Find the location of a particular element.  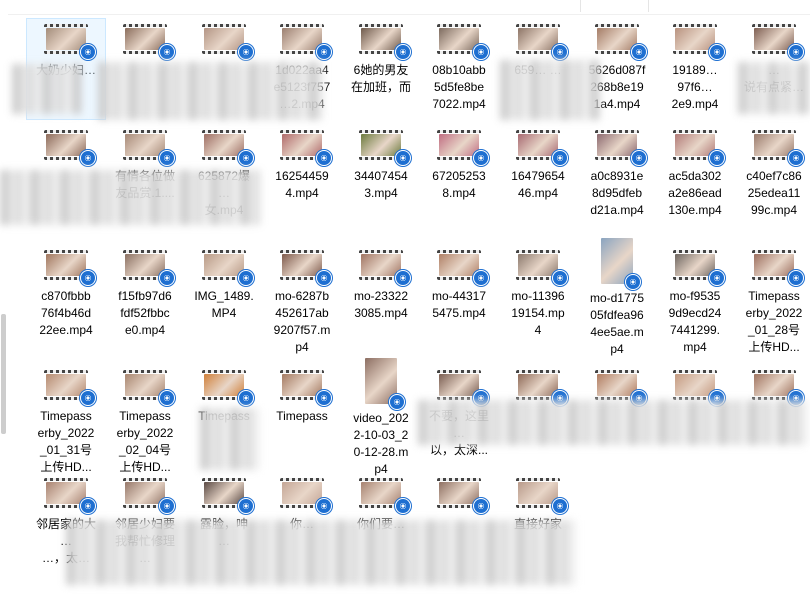

mosaic-overlay is located at coordinates (47, 89).